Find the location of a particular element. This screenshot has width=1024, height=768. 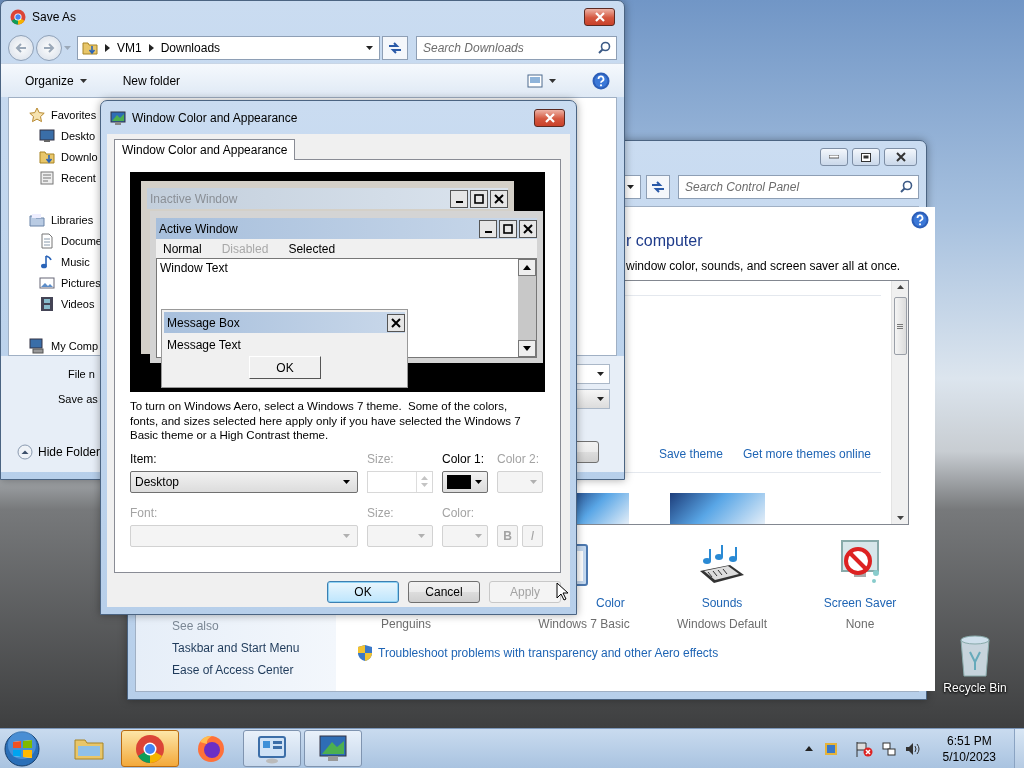

page-description: window color, sounds, and screen saver all at once. is located at coordinates (764, 266).